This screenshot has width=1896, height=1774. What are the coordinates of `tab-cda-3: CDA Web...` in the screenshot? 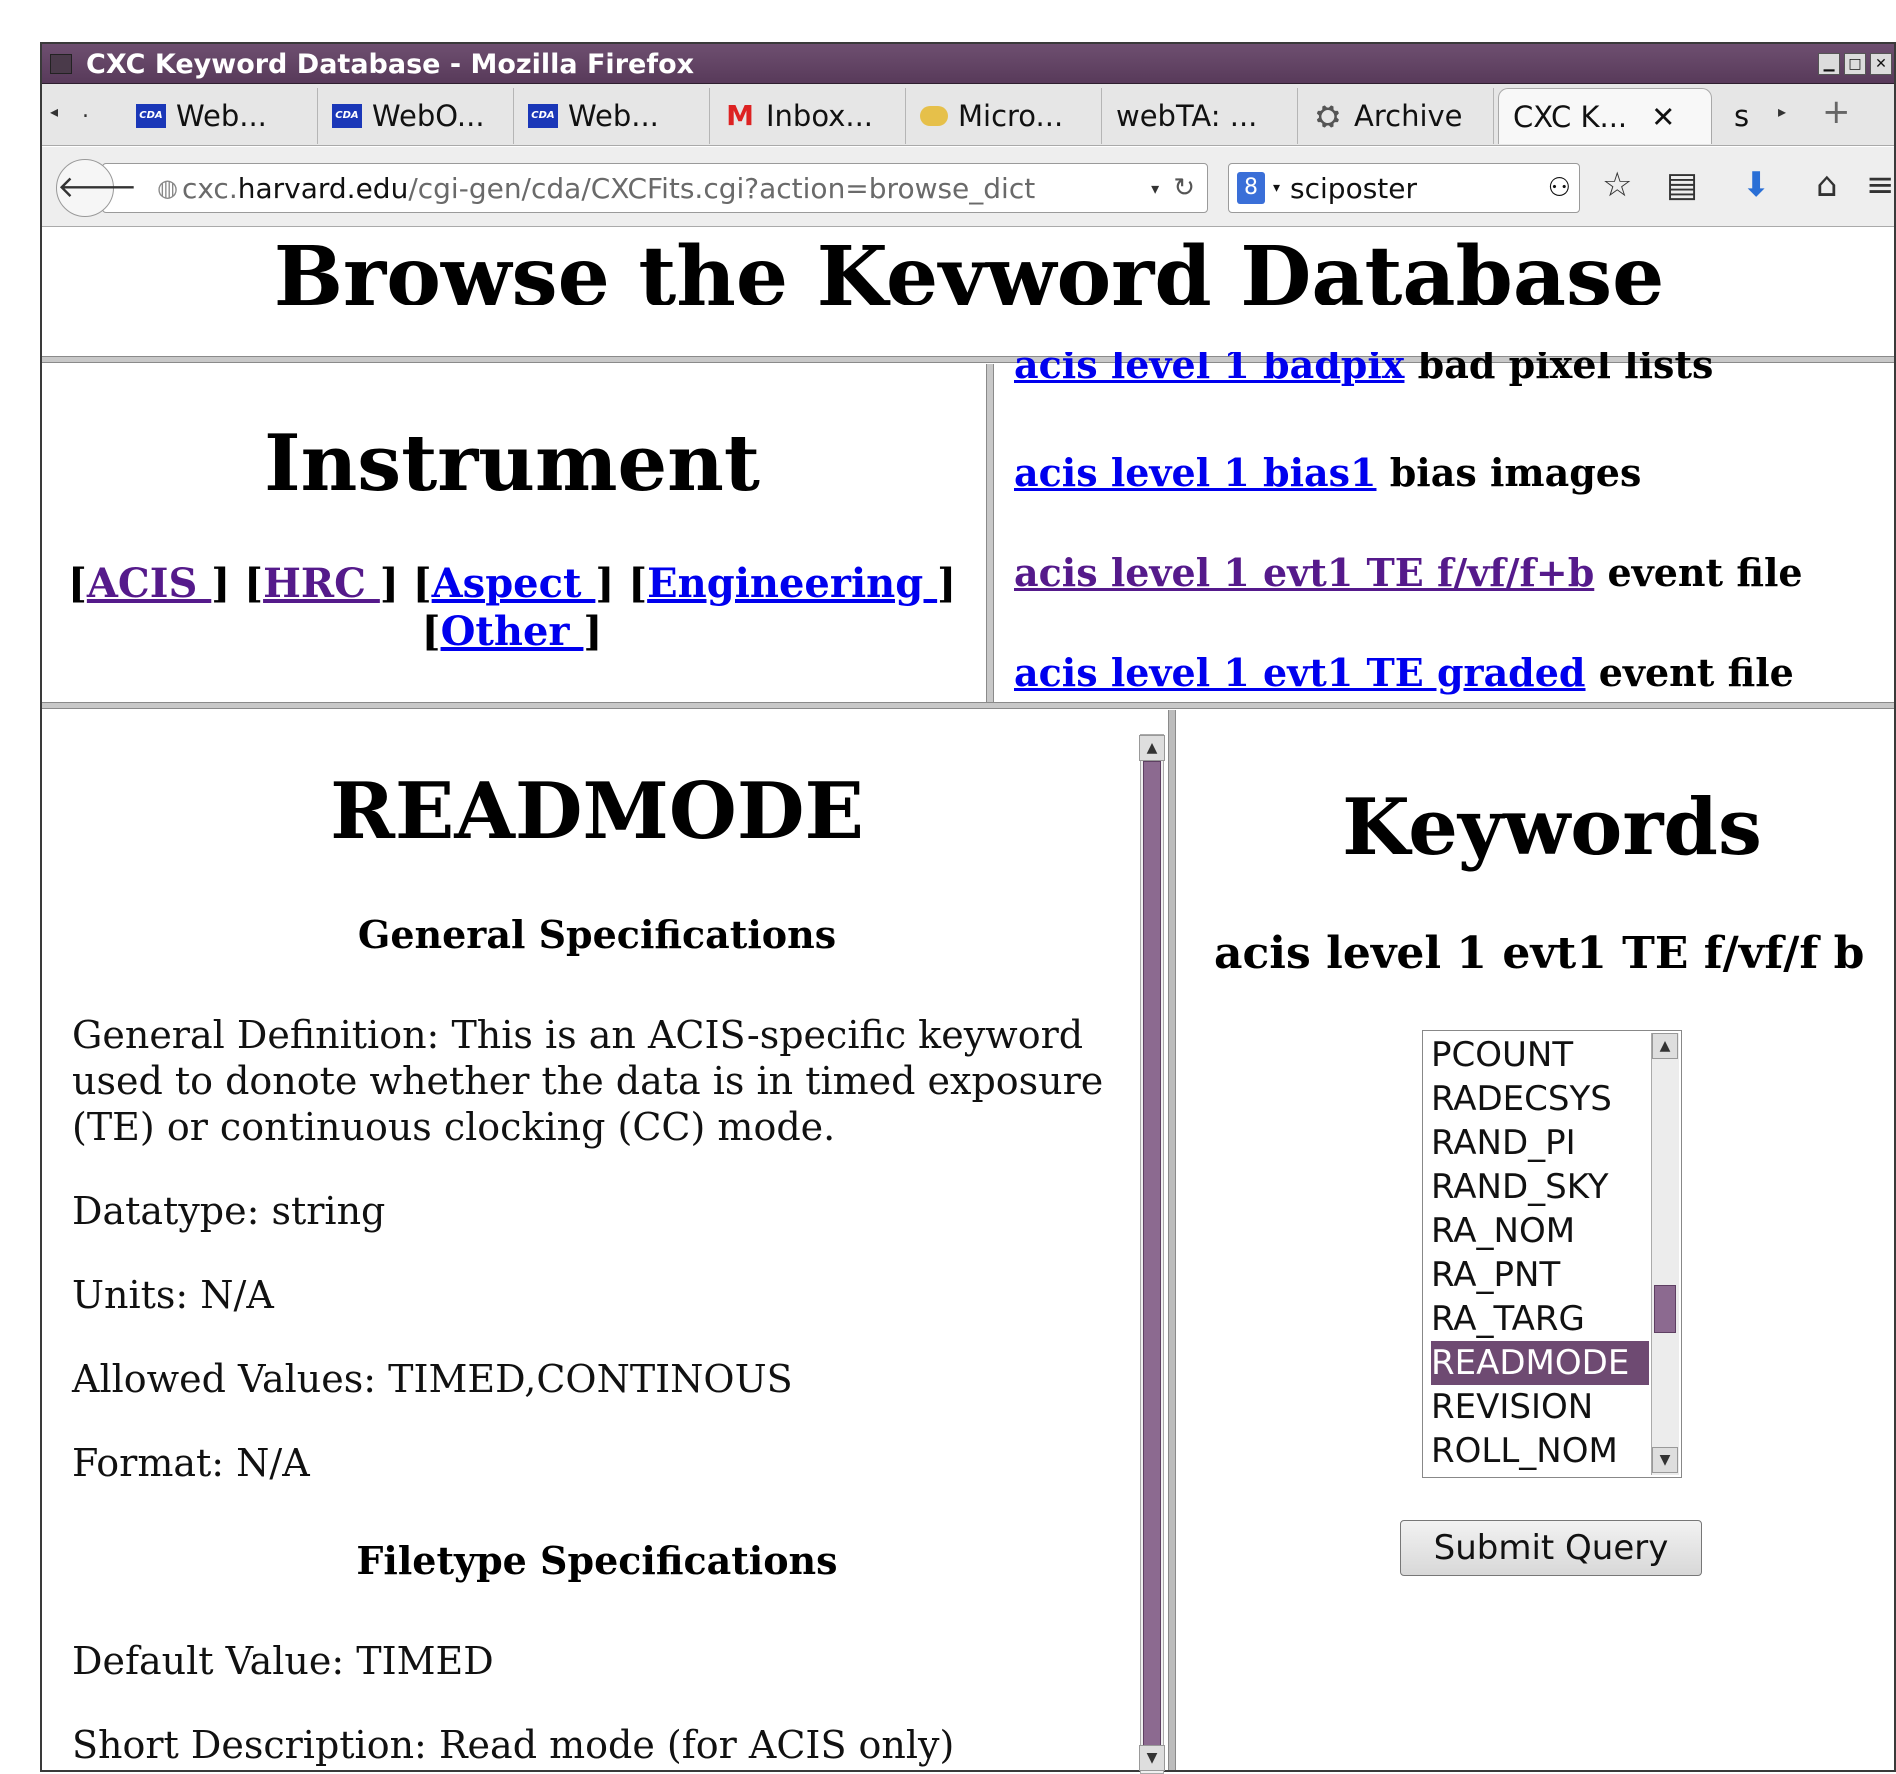 It's located at (612, 116).